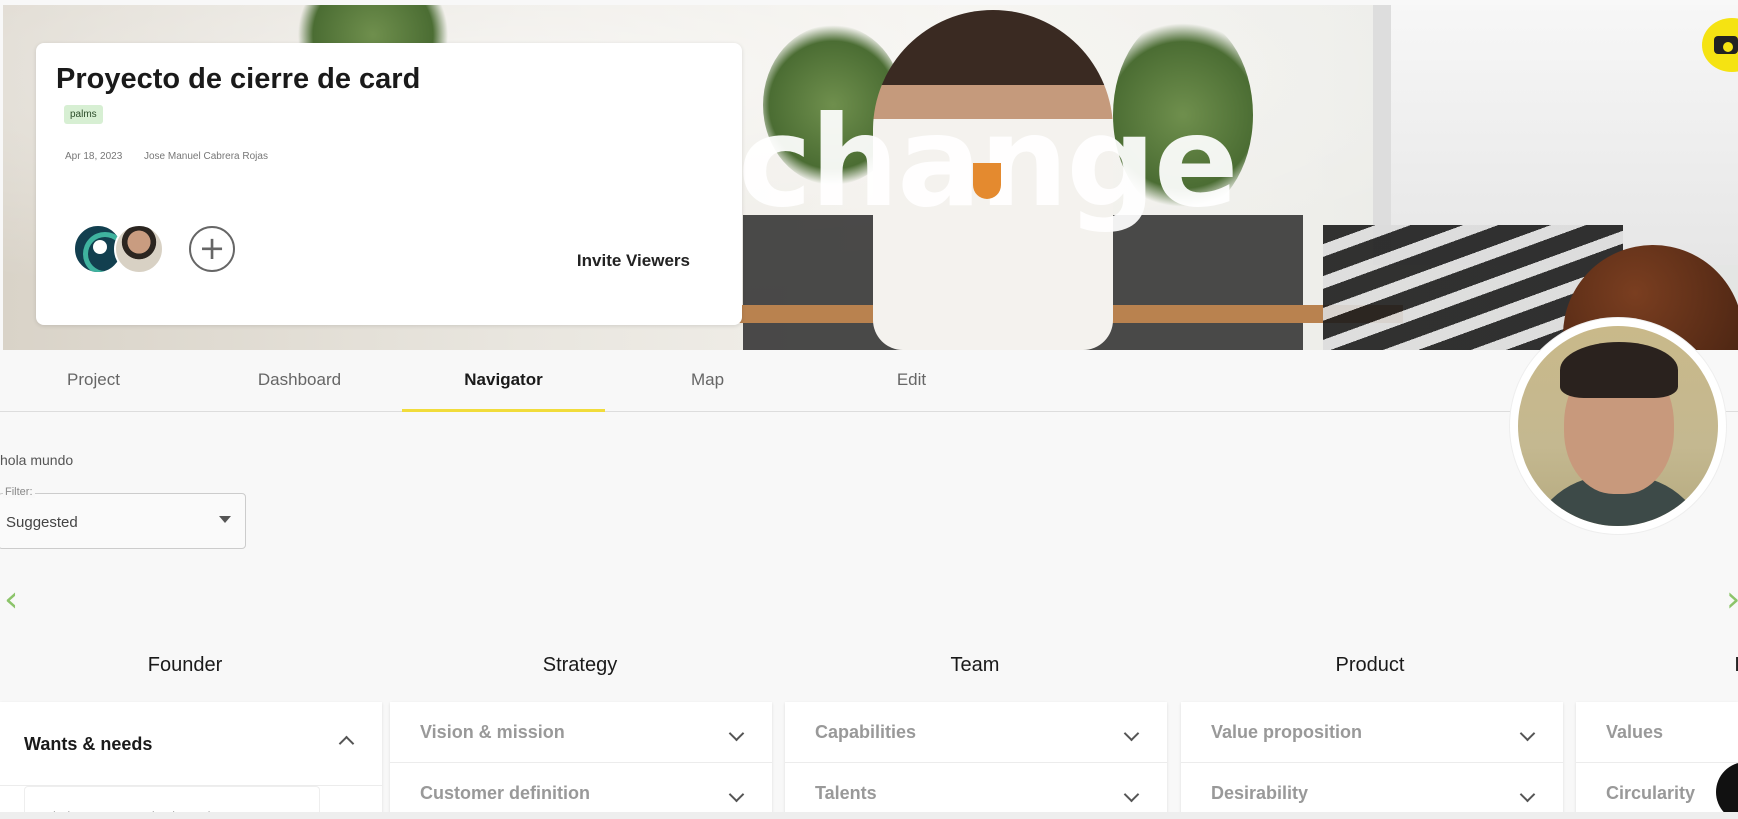 The height and width of the screenshot is (819, 1738). I want to click on tab-edit: Edit, so click(911, 381).